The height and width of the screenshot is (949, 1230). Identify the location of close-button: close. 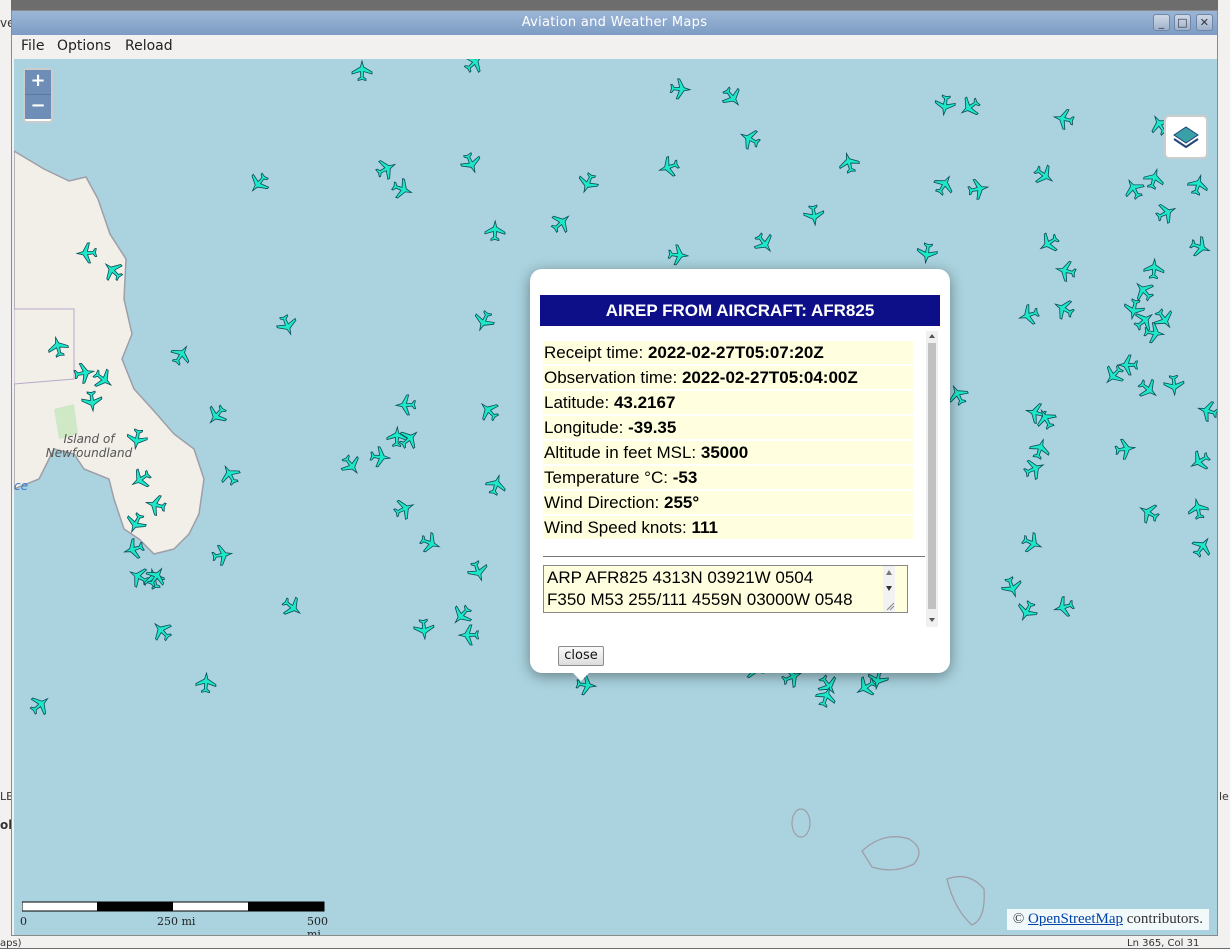
(581, 656).